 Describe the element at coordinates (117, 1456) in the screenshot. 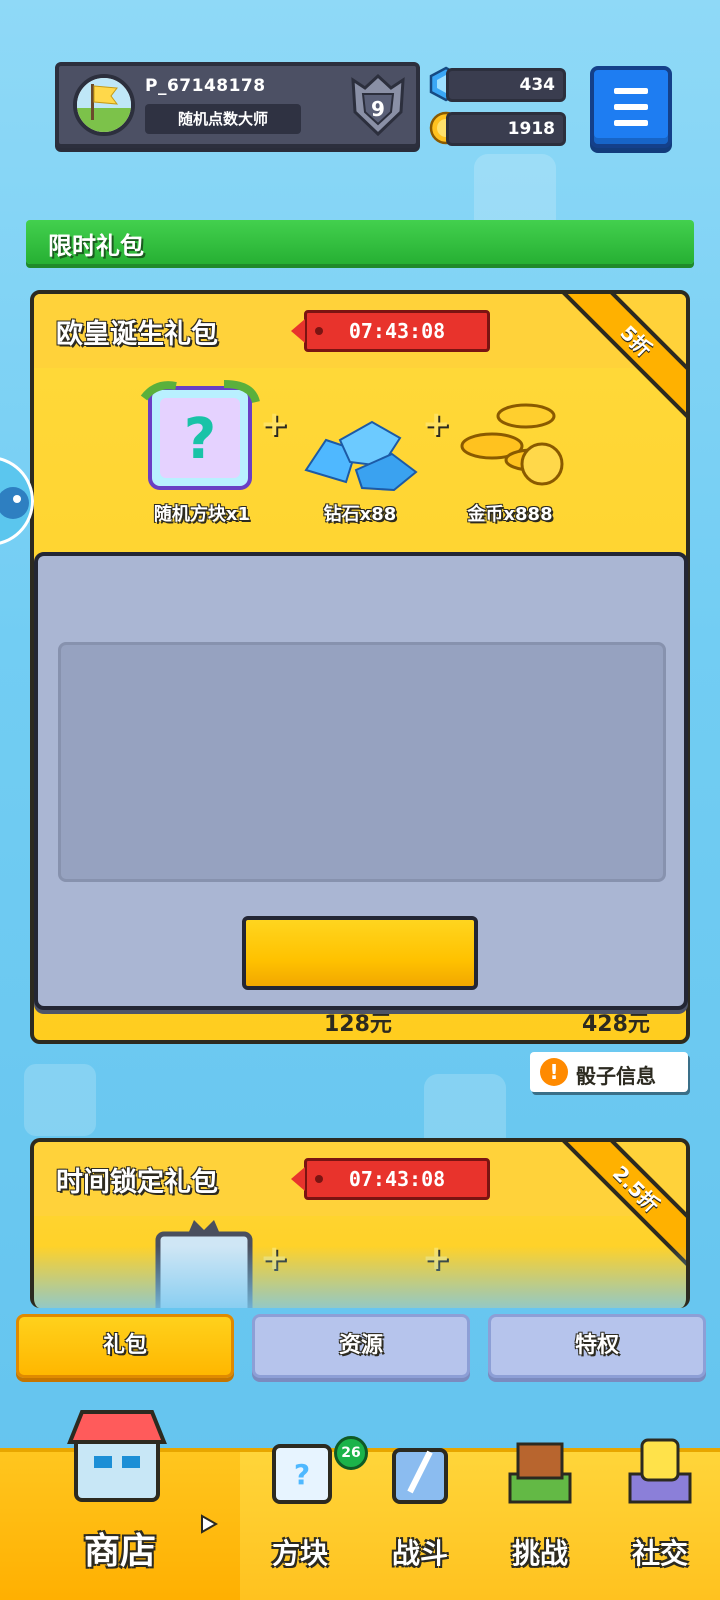

I see `shop-icon` at that location.